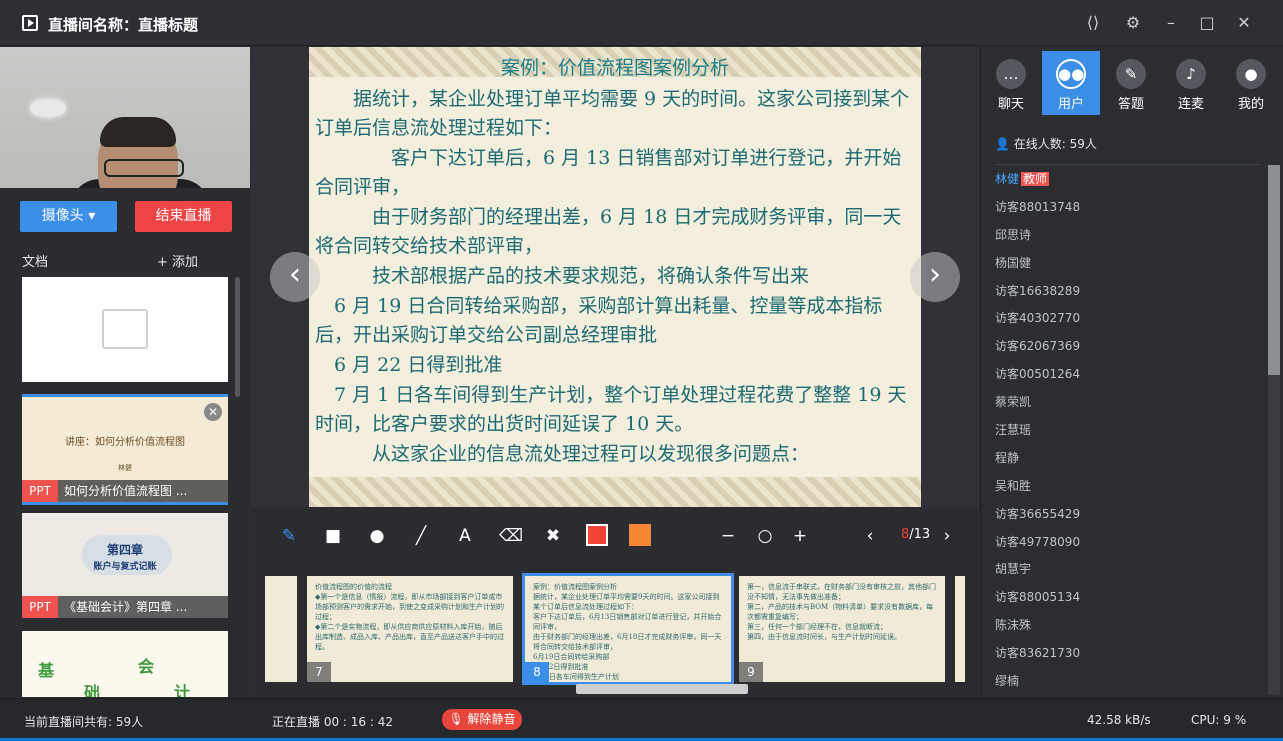 Image resolution: width=1283 pixels, height=741 pixels. What do you see at coordinates (1251, 74) in the screenshot?
I see `person-icon: ●` at bounding box center [1251, 74].